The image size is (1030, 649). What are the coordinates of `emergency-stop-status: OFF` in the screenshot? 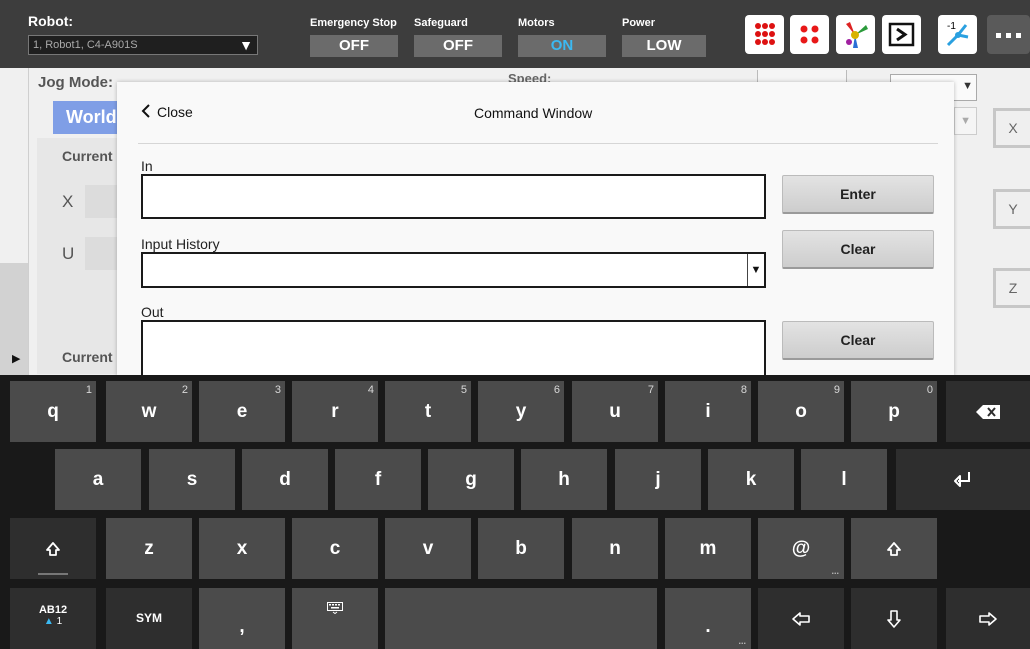 It's located at (354, 46).